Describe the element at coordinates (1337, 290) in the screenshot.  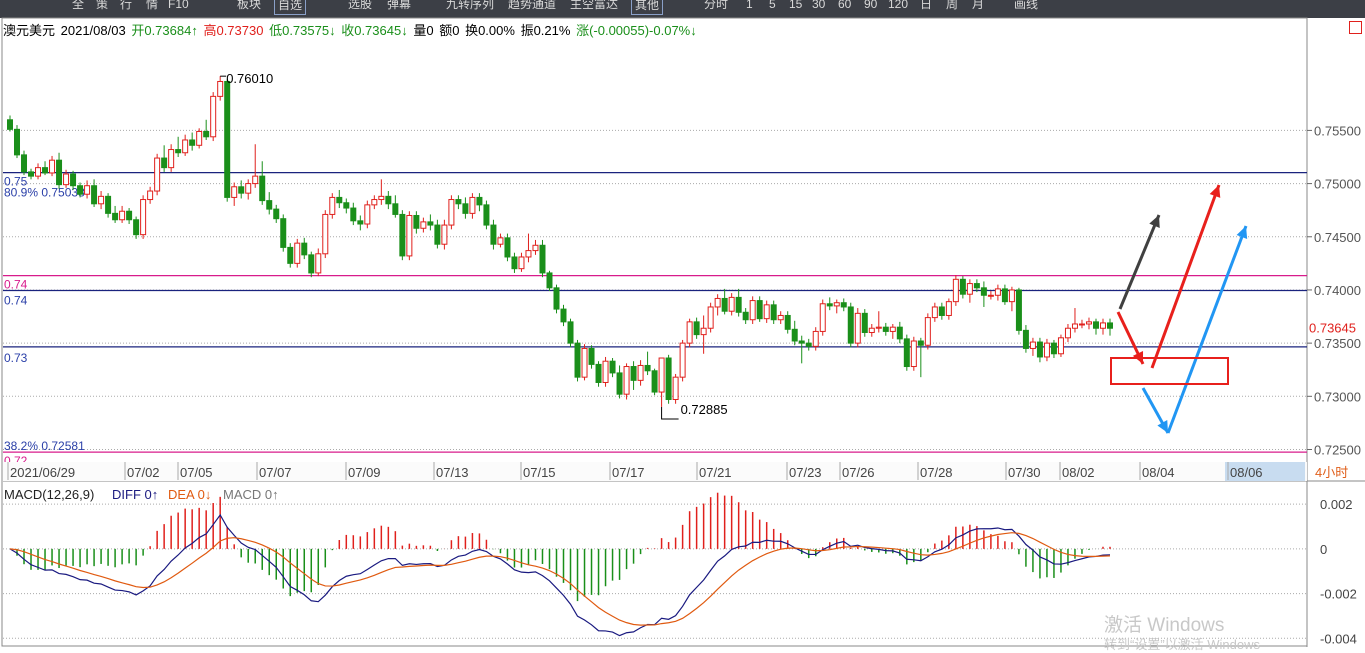
I see `y-tick-label: 0.74000` at that location.